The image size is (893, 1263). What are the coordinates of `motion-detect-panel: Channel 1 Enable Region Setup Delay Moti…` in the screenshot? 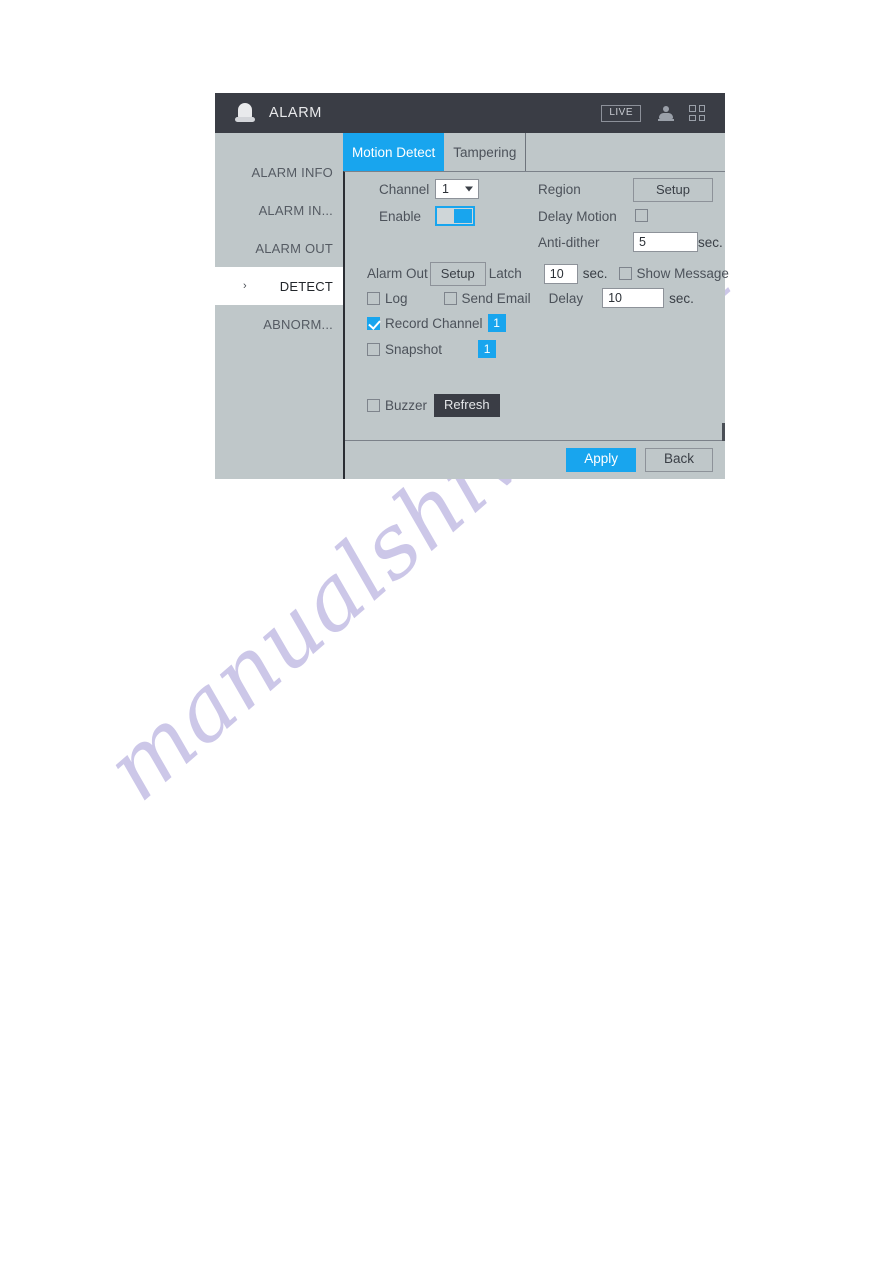 It's located at (536, 325).